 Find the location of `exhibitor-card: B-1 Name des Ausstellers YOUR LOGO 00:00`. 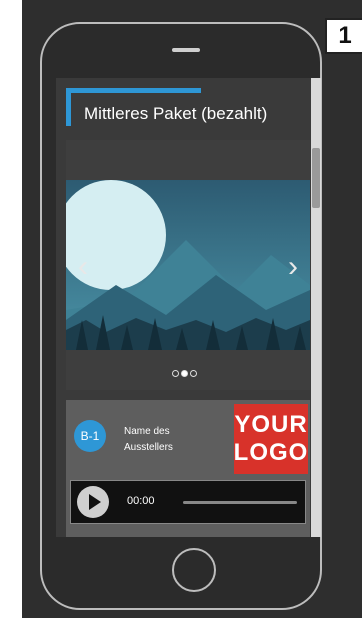

exhibitor-card: B-1 Name des Ausstellers YOUR LOGO 00:00 is located at coordinates (188, 468).